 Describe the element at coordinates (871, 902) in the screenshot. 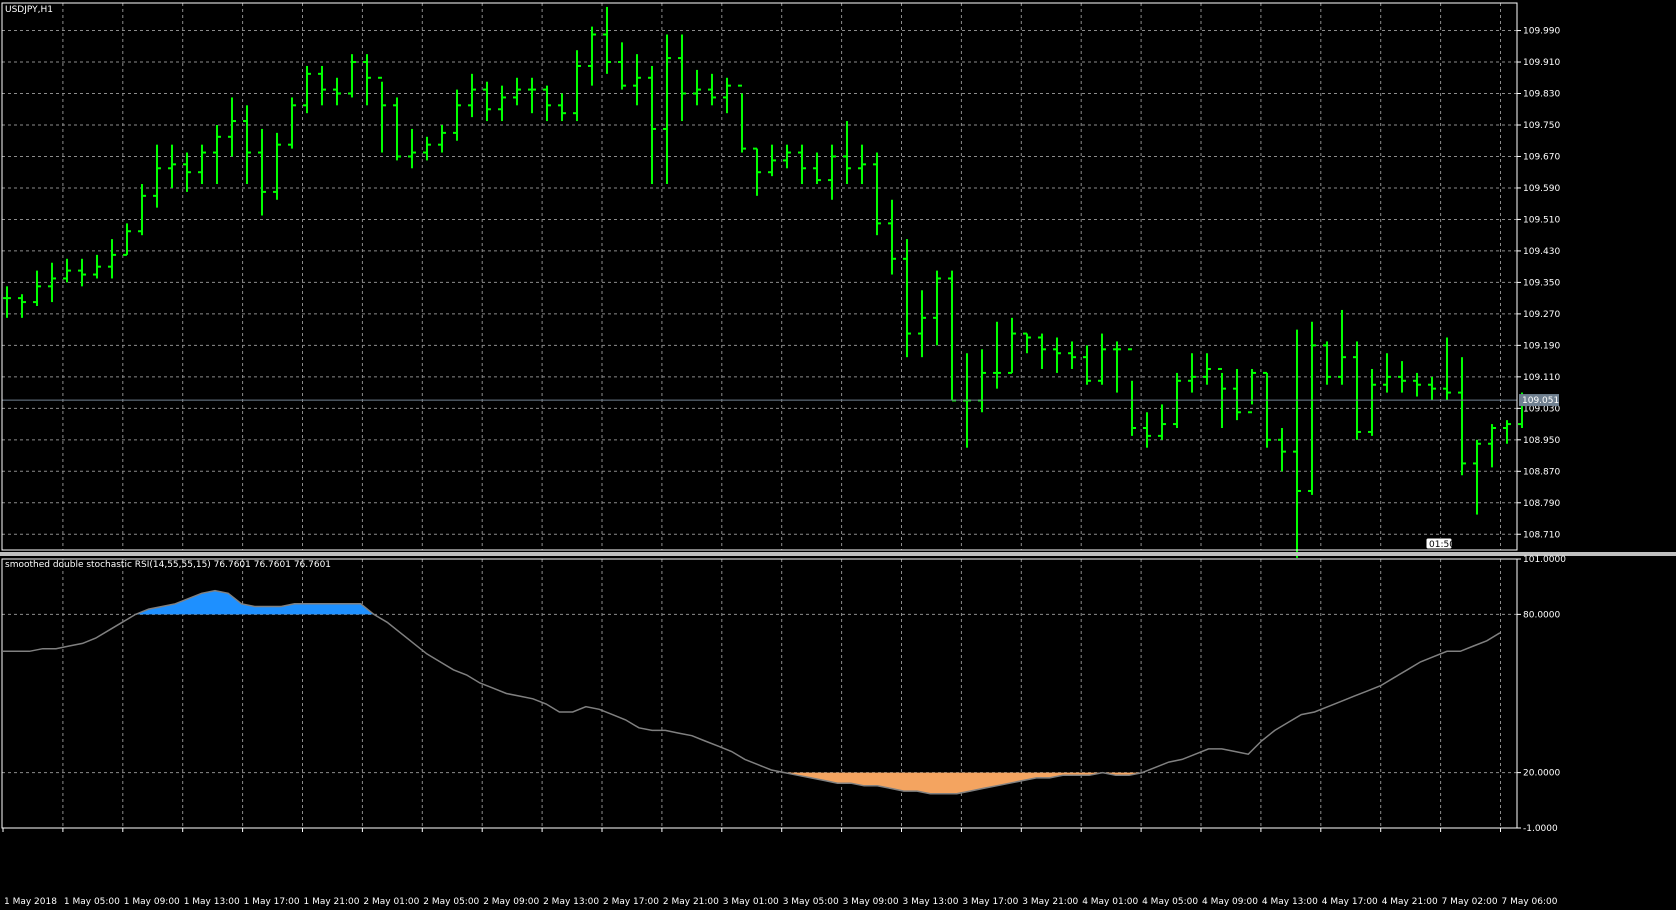

I see `time-tick-label: 3 May 09:00` at that location.